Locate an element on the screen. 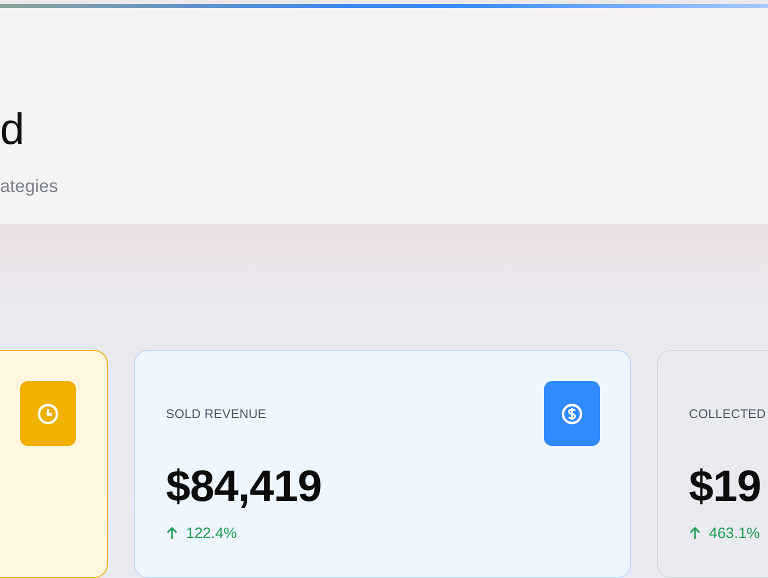  stat-value: $19 is located at coordinates (725, 487).